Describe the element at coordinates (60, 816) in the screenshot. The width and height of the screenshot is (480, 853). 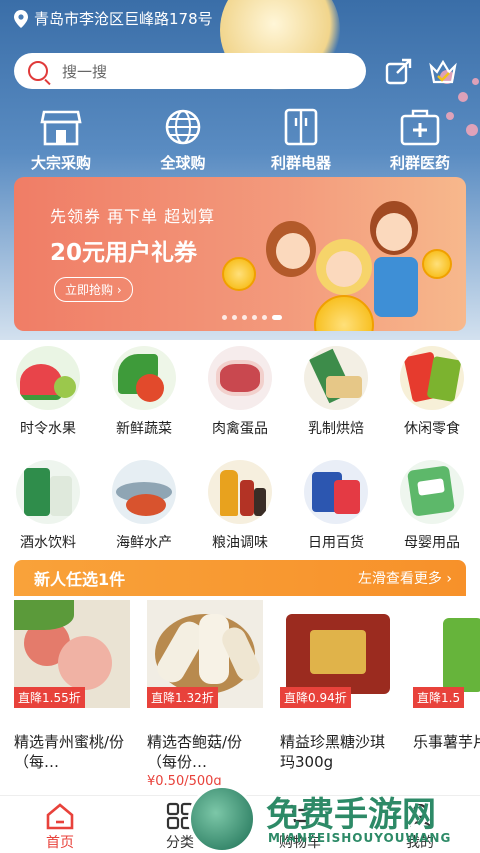
I see `home-icon` at that location.